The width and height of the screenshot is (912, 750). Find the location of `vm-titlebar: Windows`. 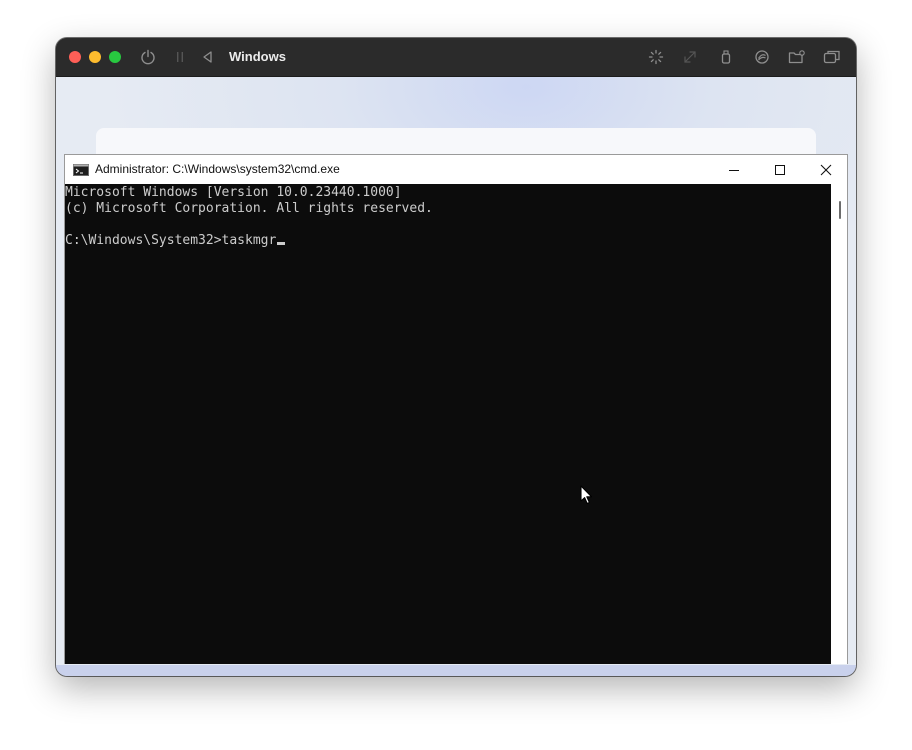

vm-titlebar: Windows is located at coordinates (456, 57).